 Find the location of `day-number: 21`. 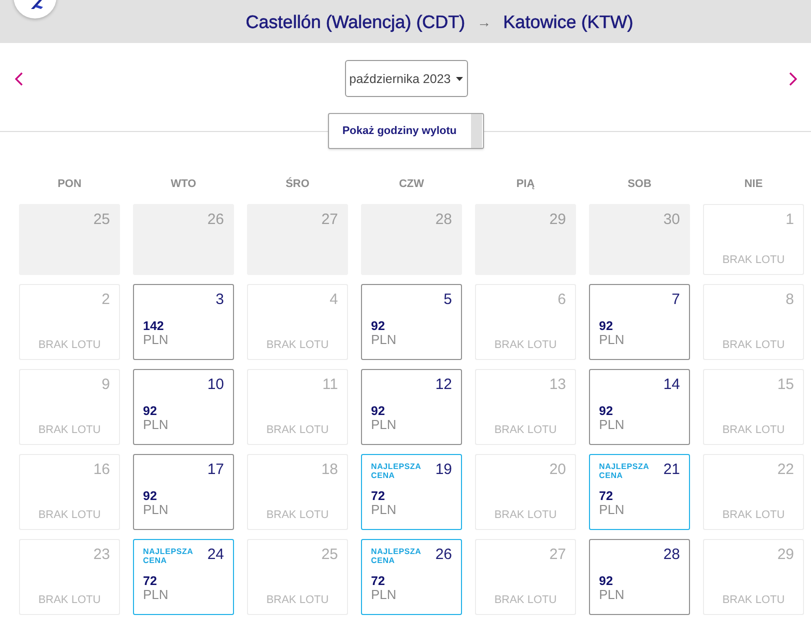

day-number: 21 is located at coordinates (671, 470).